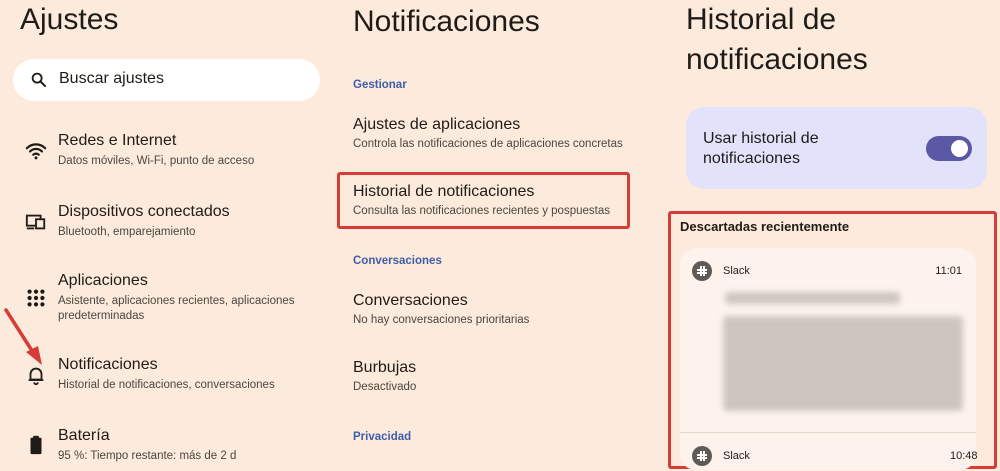  Describe the element at coordinates (35, 222) in the screenshot. I see `devices-icon` at that location.